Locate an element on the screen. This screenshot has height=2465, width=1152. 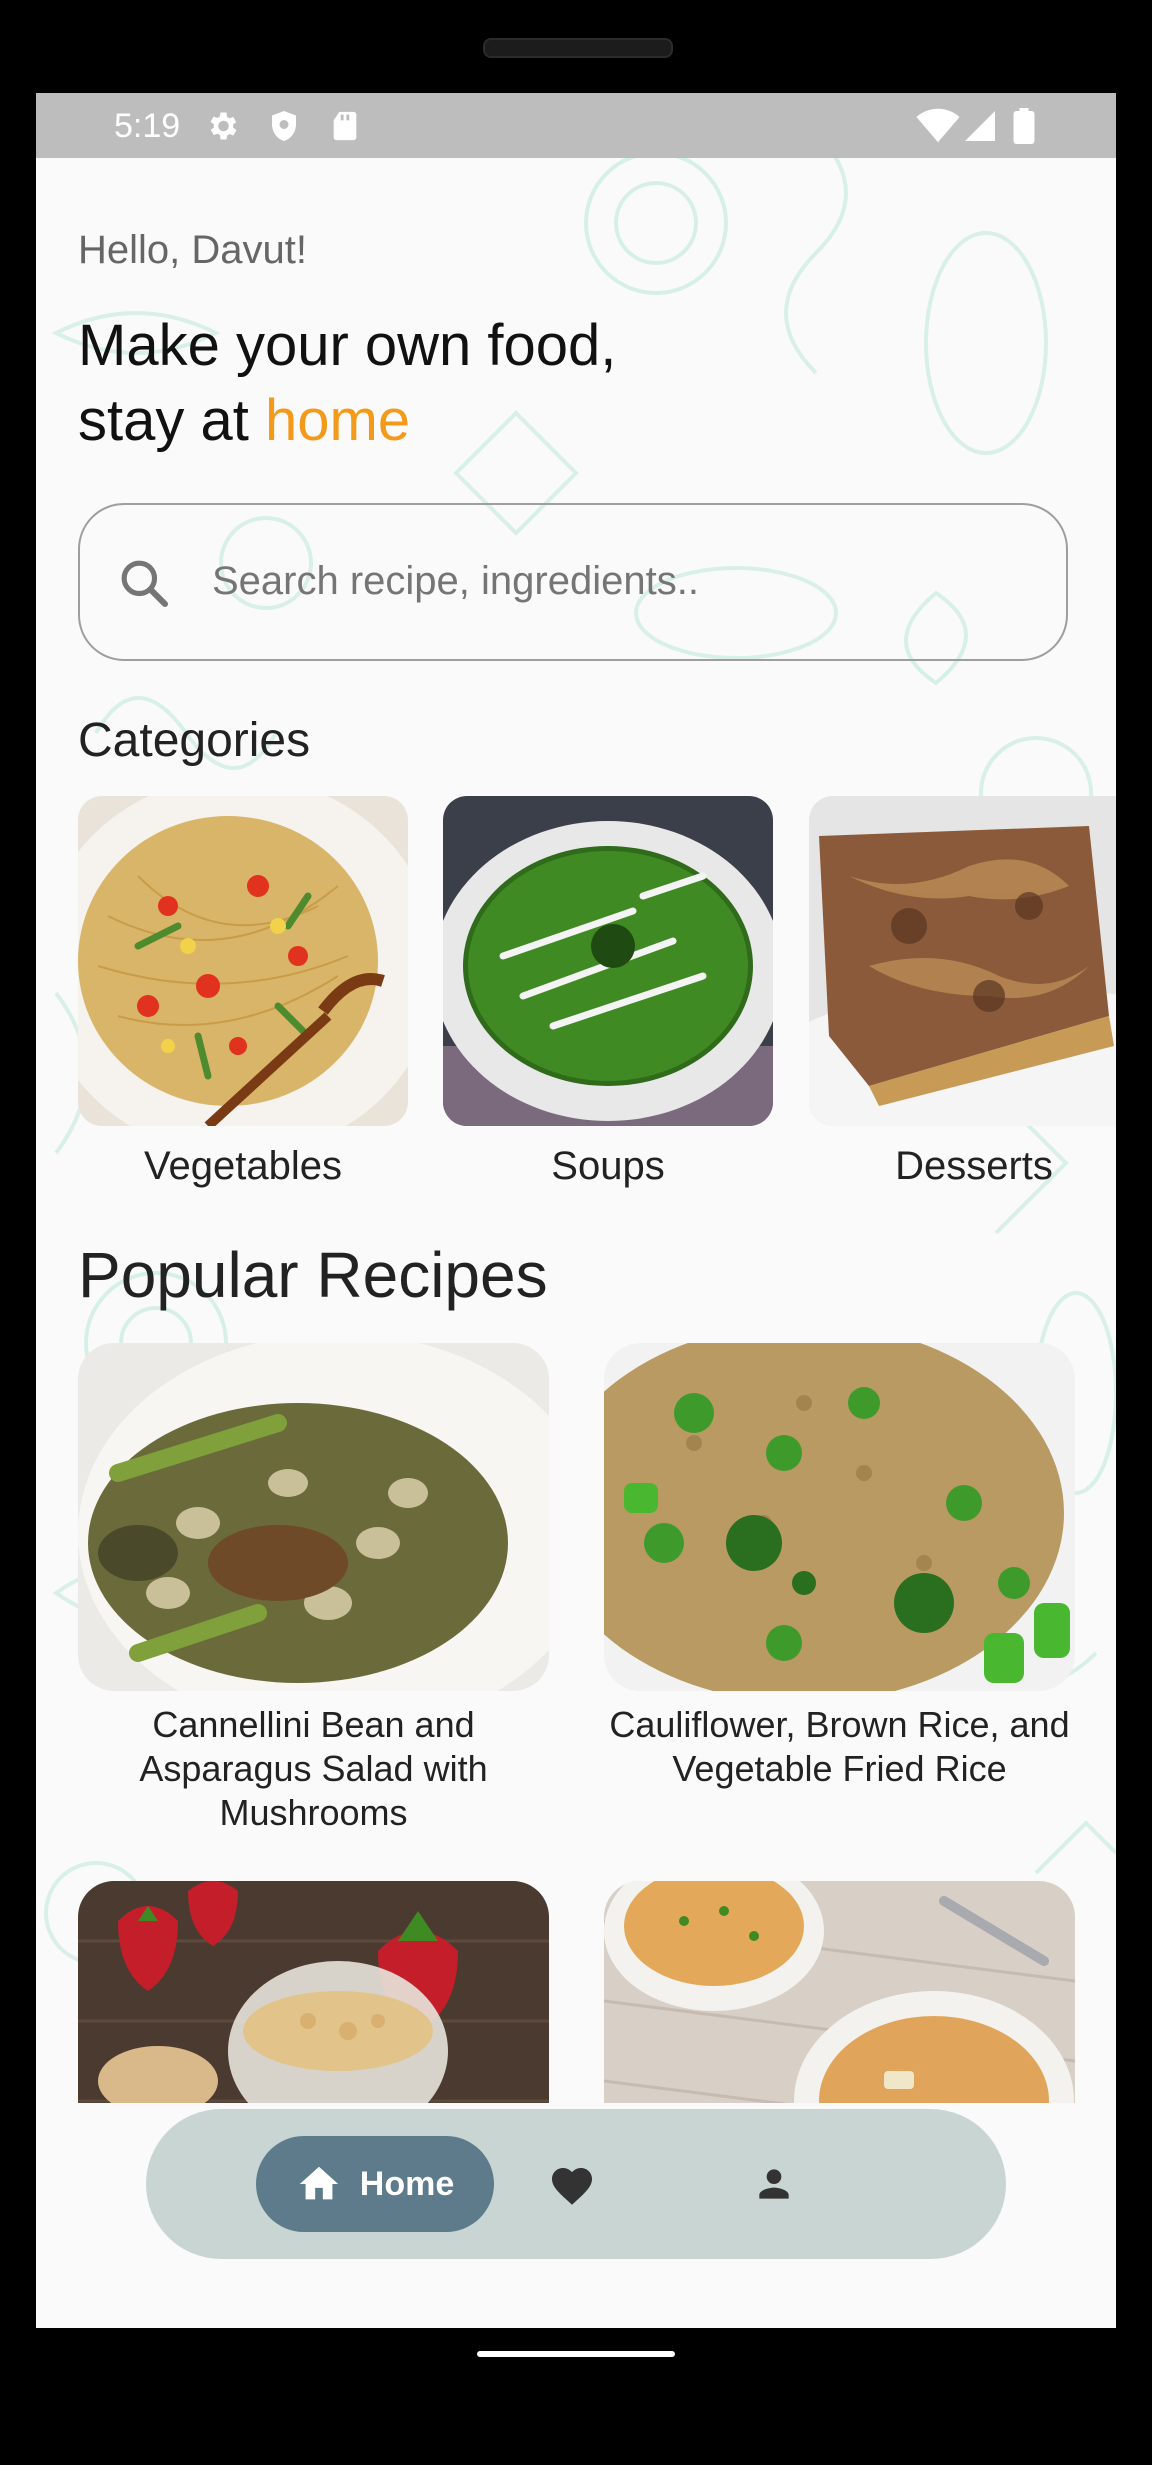
category-image-soups is located at coordinates (608, 961).